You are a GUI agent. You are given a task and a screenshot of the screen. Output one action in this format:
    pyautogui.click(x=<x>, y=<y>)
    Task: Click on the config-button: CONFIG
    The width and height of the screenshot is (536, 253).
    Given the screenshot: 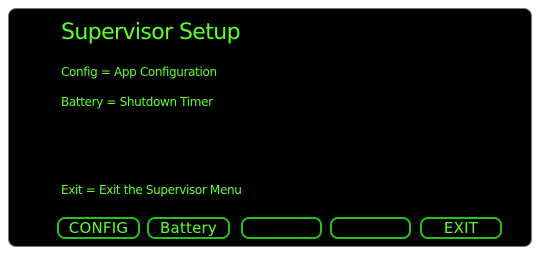 What is the action you would take?
    pyautogui.click(x=98, y=228)
    